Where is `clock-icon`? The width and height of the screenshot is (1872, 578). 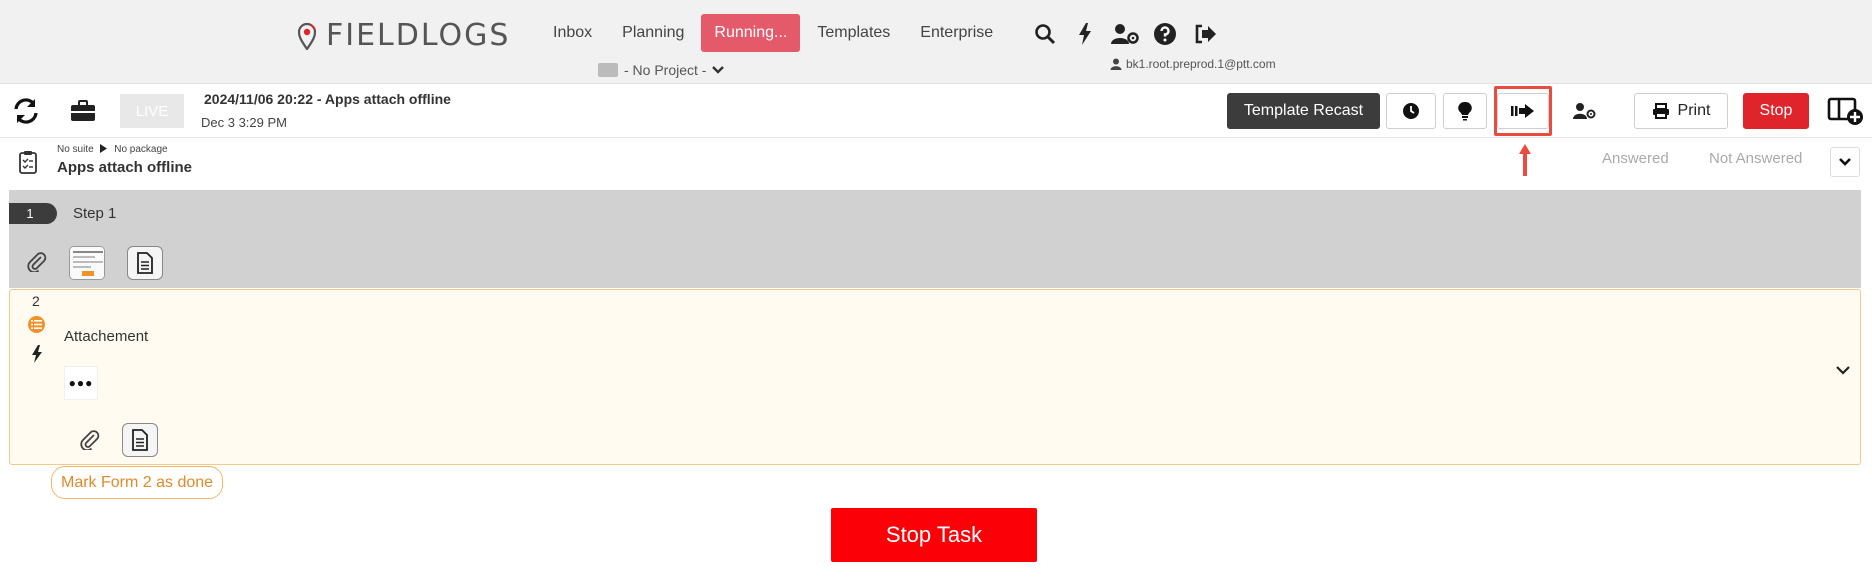
clock-icon is located at coordinates (1411, 111).